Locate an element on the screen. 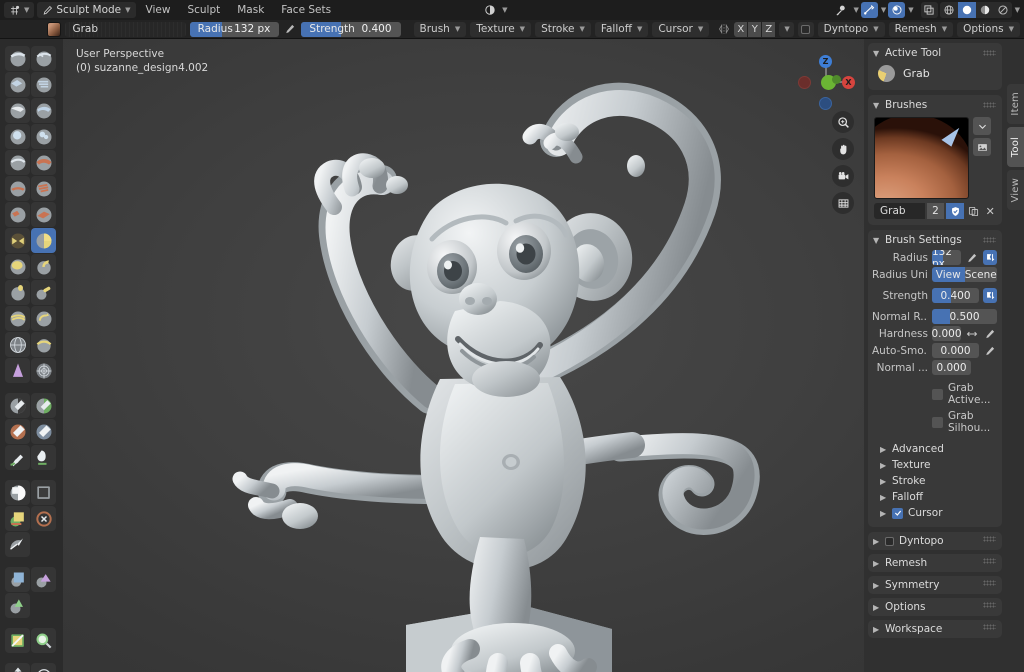 The width and height of the screenshot is (1024, 672). gizmo-ball-neg-x is located at coordinates (804, 82).